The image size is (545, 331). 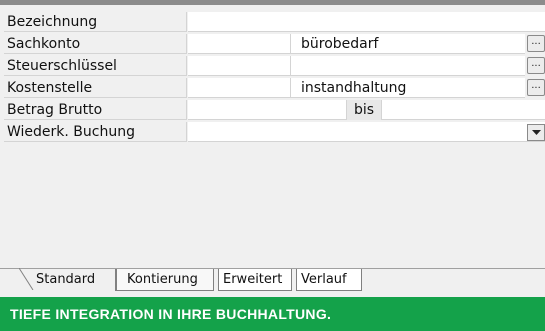 I want to click on field-label: Wiederk. Buchung, so click(x=95, y=132).